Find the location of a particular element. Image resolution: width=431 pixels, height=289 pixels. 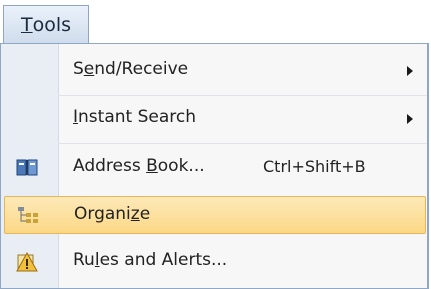

menu-item-organize: Organize is located at coordinates (215, 215).